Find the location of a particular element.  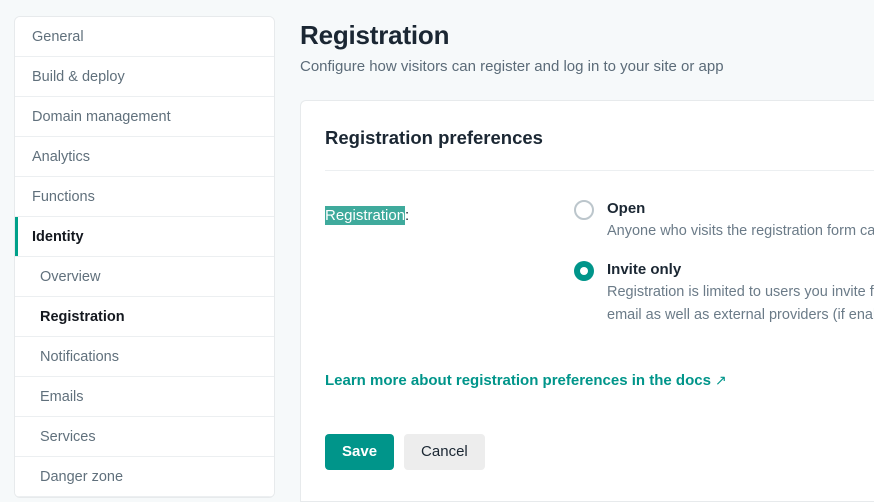

cancel-button: Cancel is located at coordinates (444, 452).